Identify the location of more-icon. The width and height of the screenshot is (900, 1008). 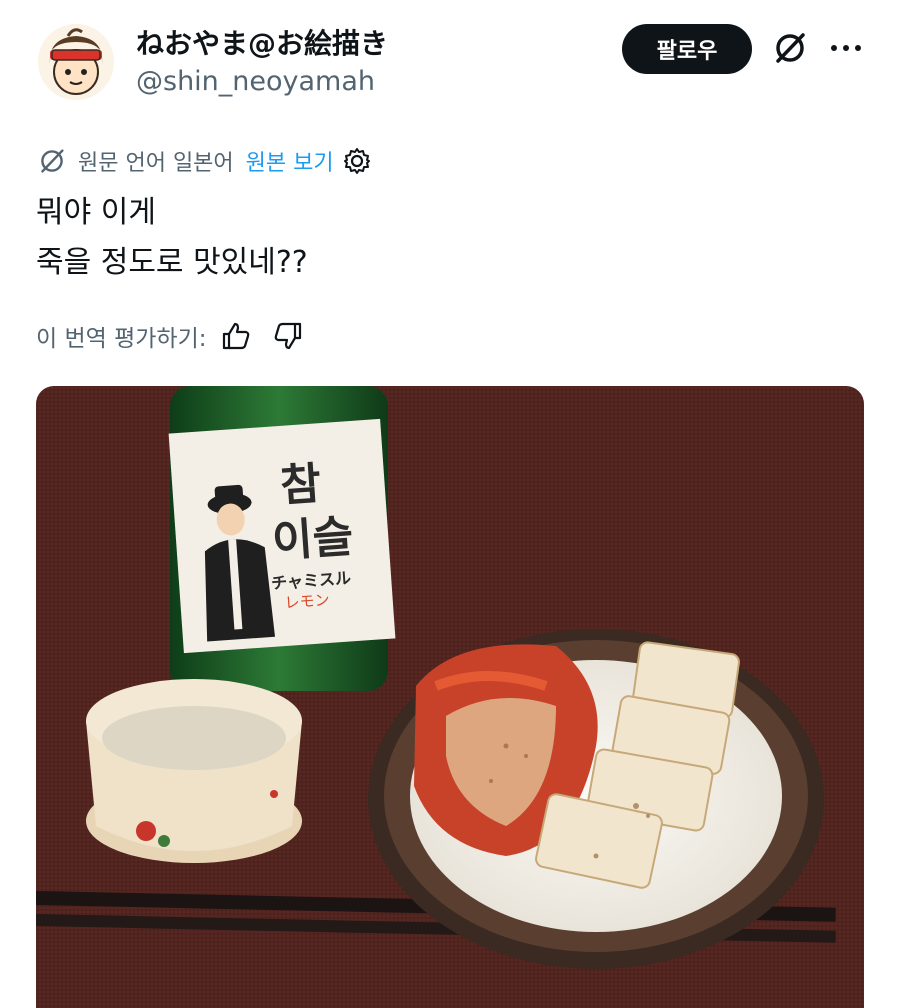
(846, 48).